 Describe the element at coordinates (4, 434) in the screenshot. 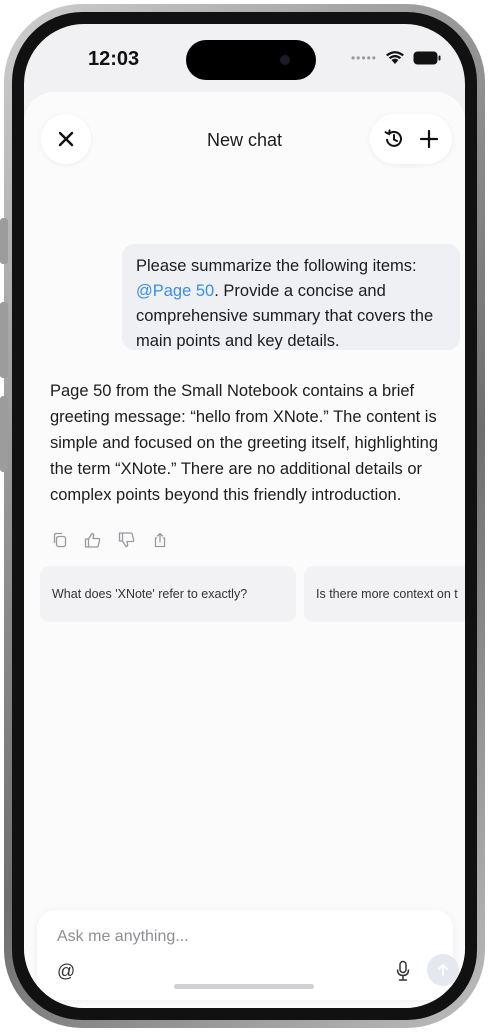

I see `volume-down-button` at that location.